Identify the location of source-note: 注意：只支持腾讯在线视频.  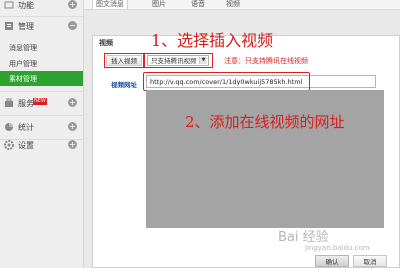
(266, 61).